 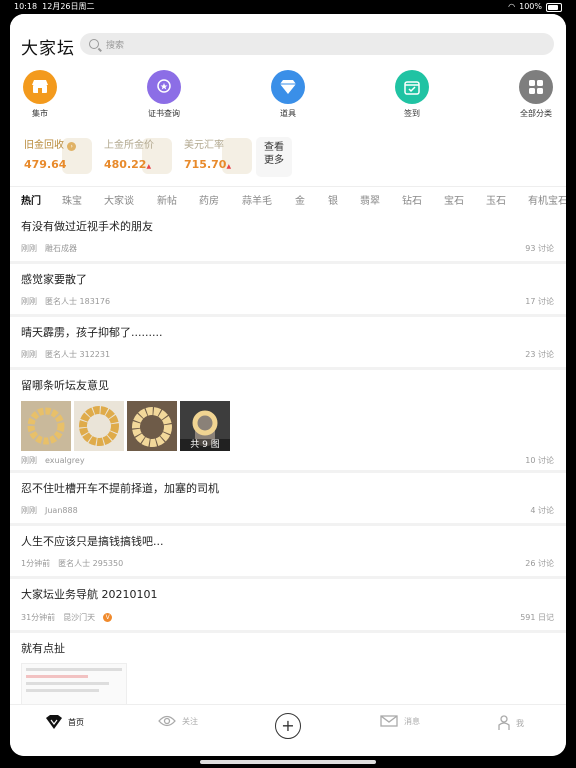 I want to click on post-meta: 刚刚 匿名人士 312231, so click(x=66, y=354).